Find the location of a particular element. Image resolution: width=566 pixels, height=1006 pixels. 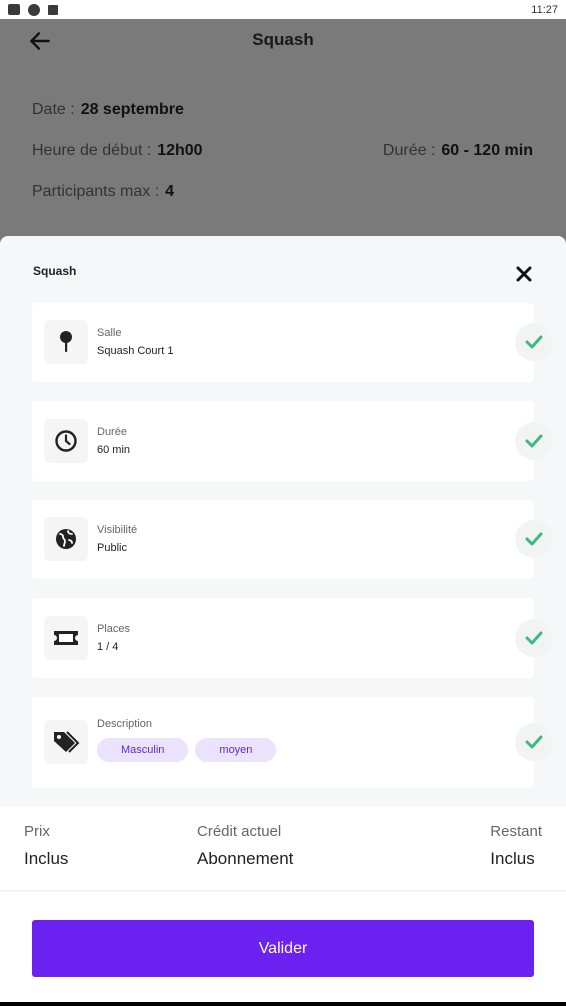

shield-icon is located at coordinates (34, 9).